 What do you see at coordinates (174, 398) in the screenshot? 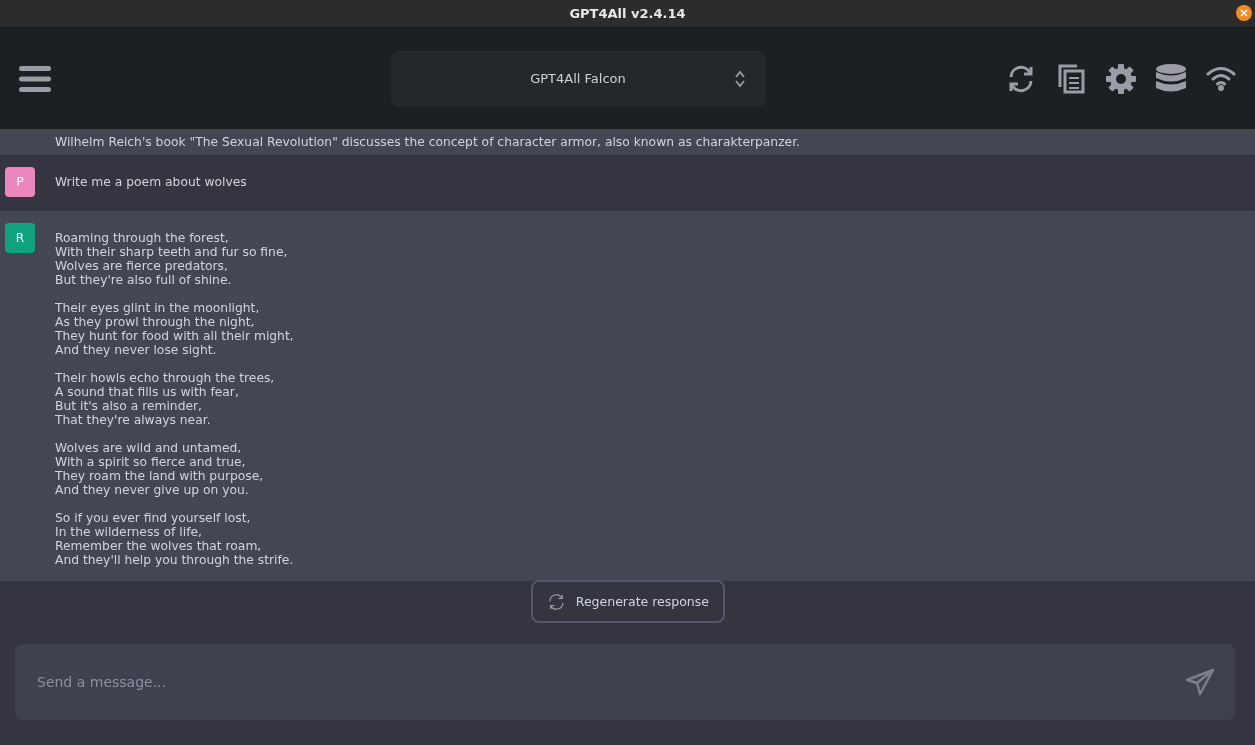
I see `message-text: Roaming through the forest, With their sharp teeth and fur so fine, Wolves are fierce predators, But they're also full of shine. Their eyes glint in the moonlight, As they prowl through the night, They hunt for food with all their might, And they never lose sight. Their howls echo through the trees, A sound that fills us with fear, But it's also a reminder, That they're always near. Wolves are wild and untamed, With a spirit so fierce and true, They roam the land with purpose, And they never give up on you. So if you ever find yourself lost, In the wilderness of life, Remember the wolves that roam, And they'll help you through the strife.` at bounding box center [174, 398].